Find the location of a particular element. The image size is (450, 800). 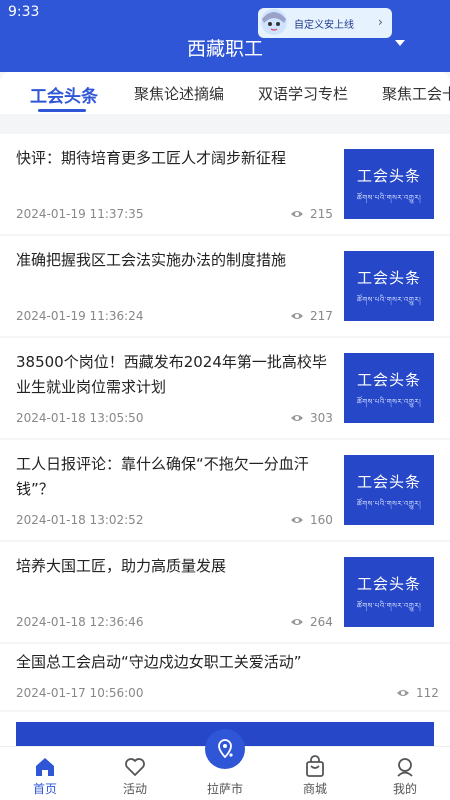

app-title: 西藏职工 is located at coordinates (225, 47).